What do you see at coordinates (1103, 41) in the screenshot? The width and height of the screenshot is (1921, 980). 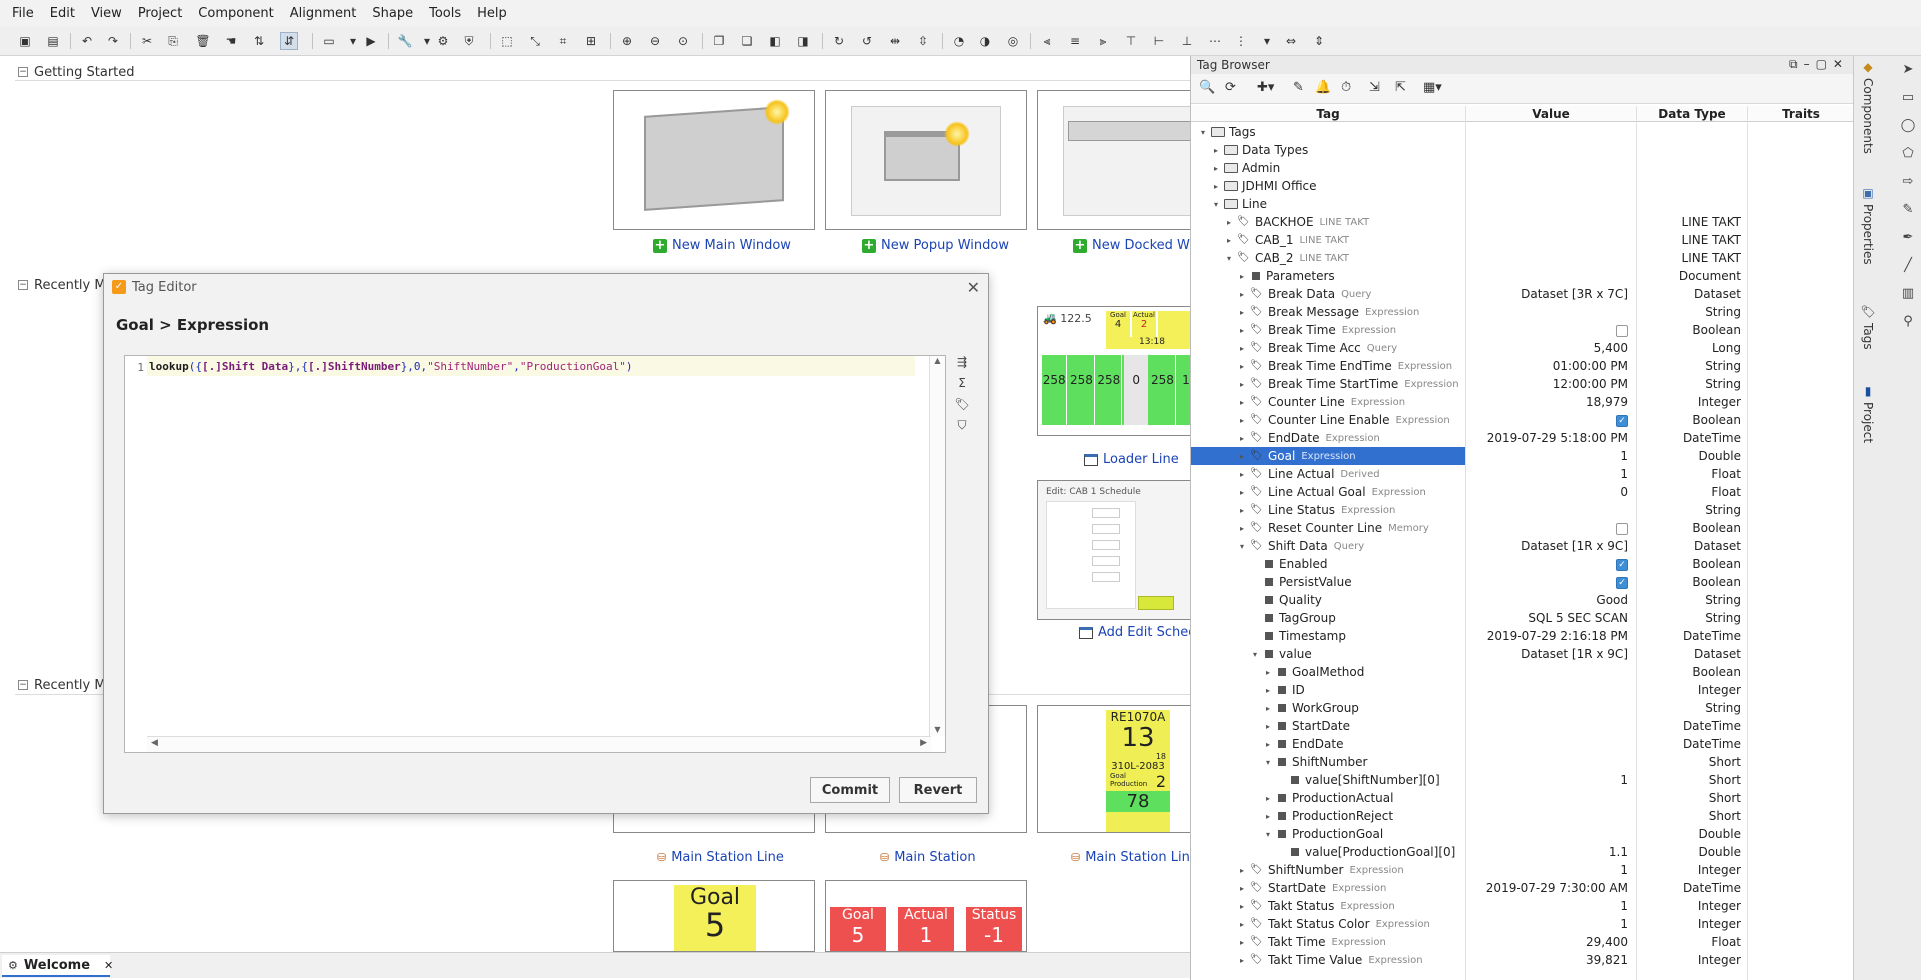 I see `align-right-icon: ⫸` at bounding box center [1103, 41].